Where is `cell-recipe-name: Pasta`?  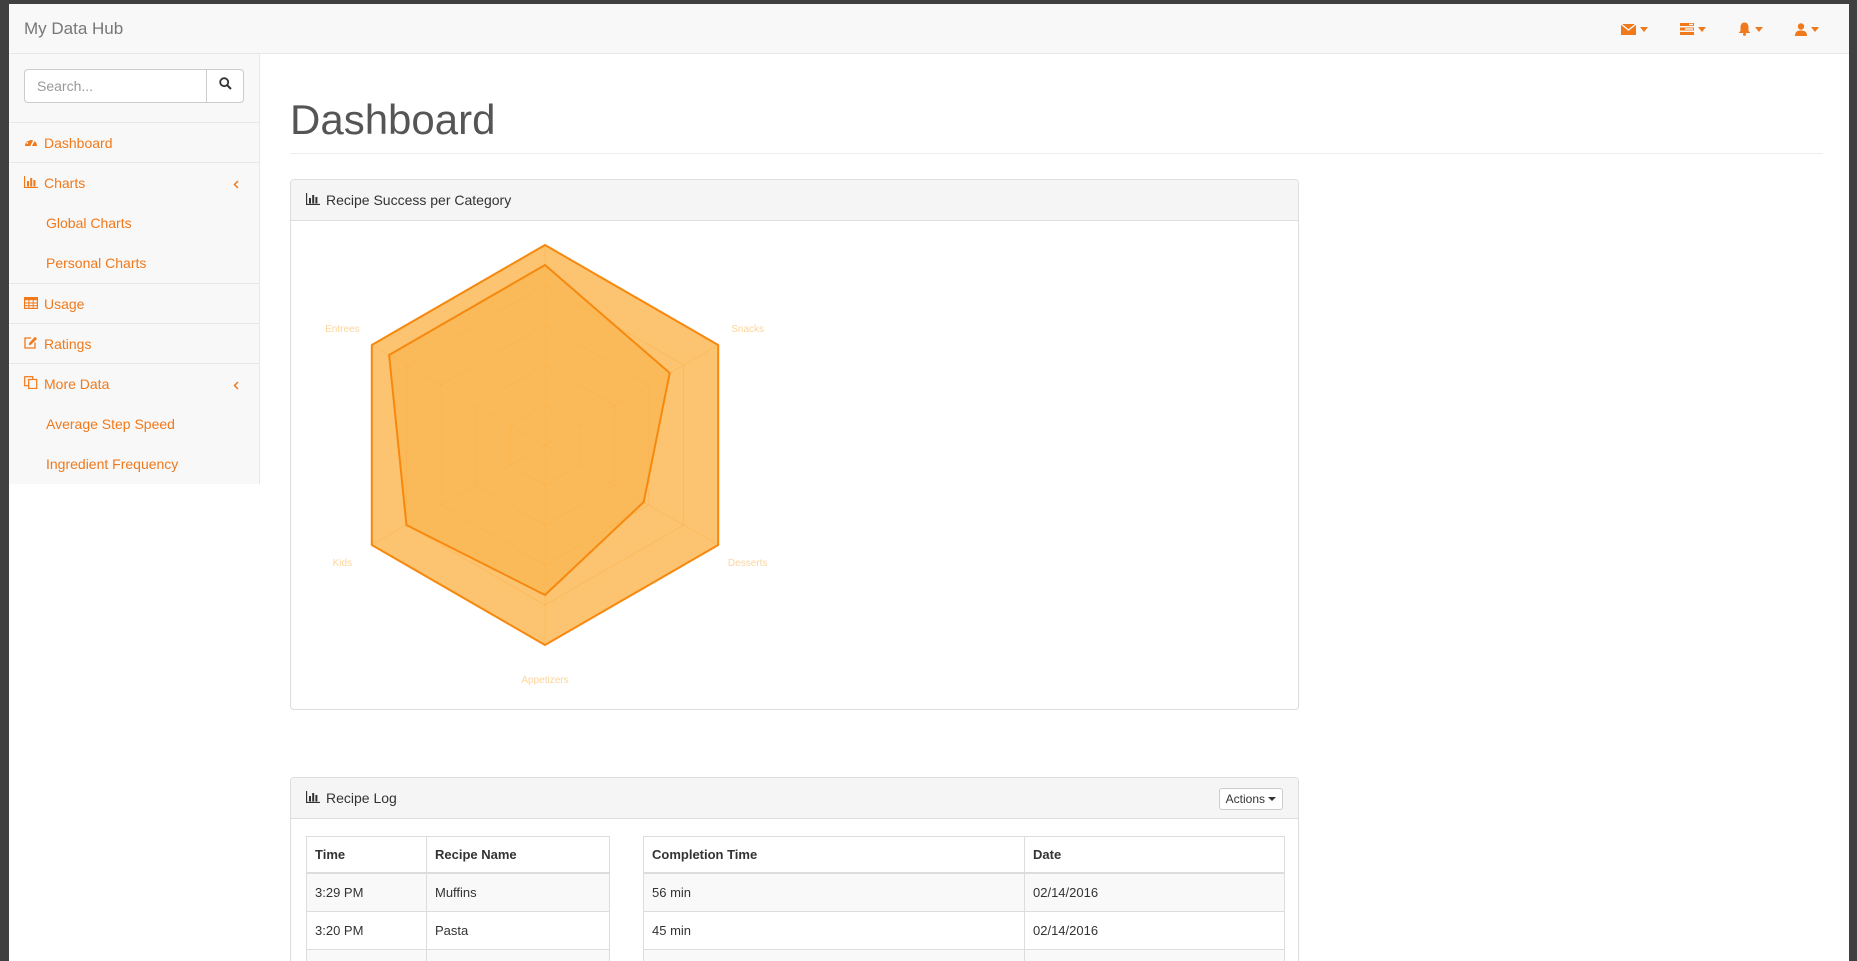
cell-recipe-name: Pasta is located at coordinates (518, 930).